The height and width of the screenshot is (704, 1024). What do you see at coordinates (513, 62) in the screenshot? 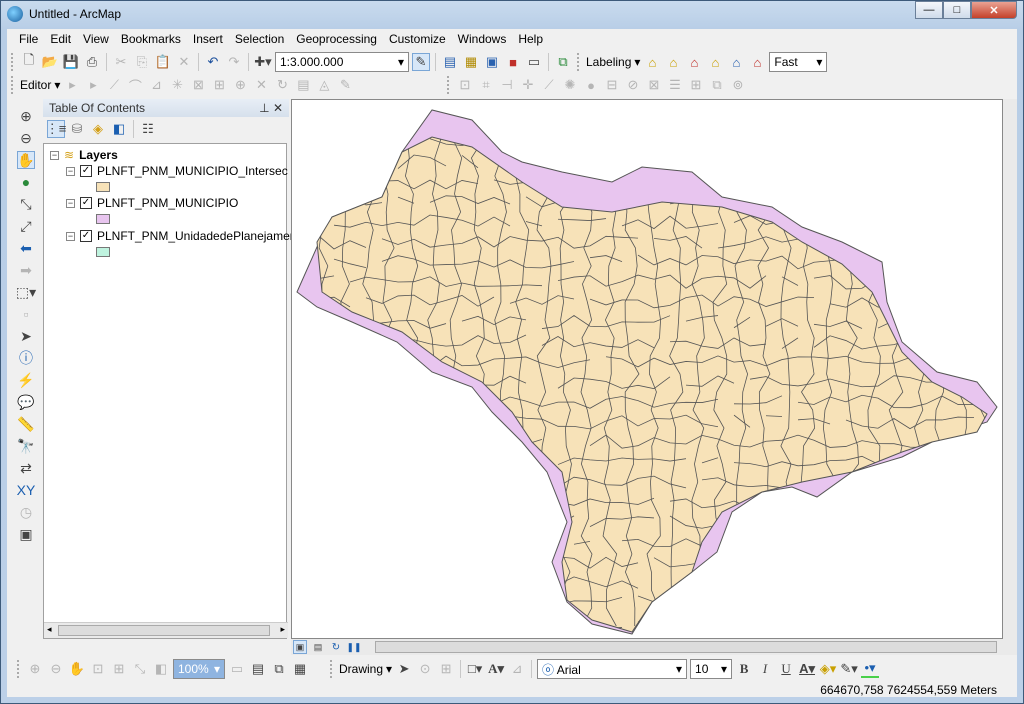
I see `arctoolbox-icon: ■` at bounding box center [513, 62].